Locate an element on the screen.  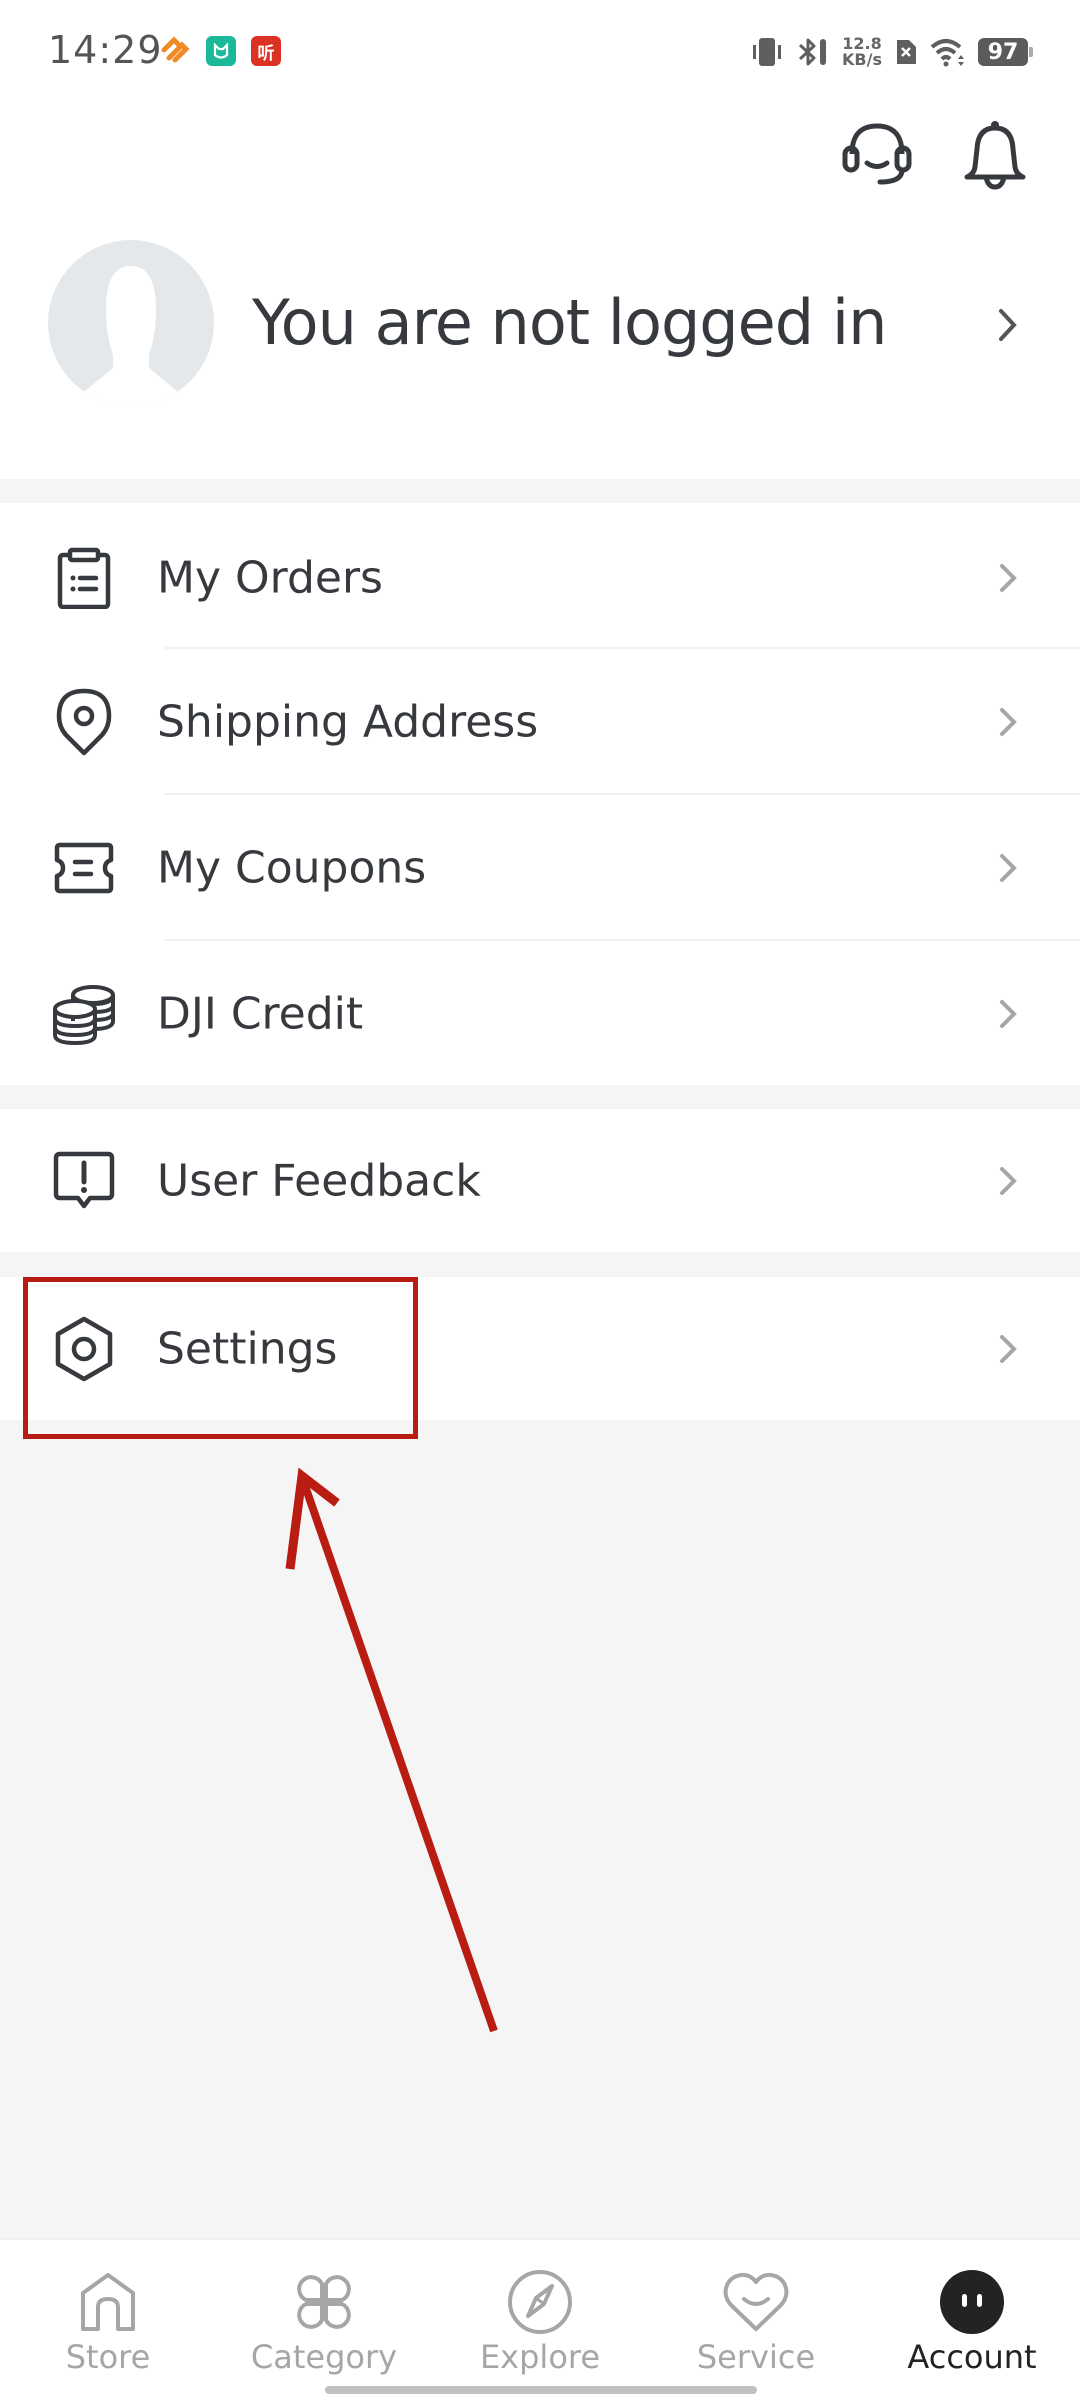
nav-store: Store is located at coordinates (108, 2320).